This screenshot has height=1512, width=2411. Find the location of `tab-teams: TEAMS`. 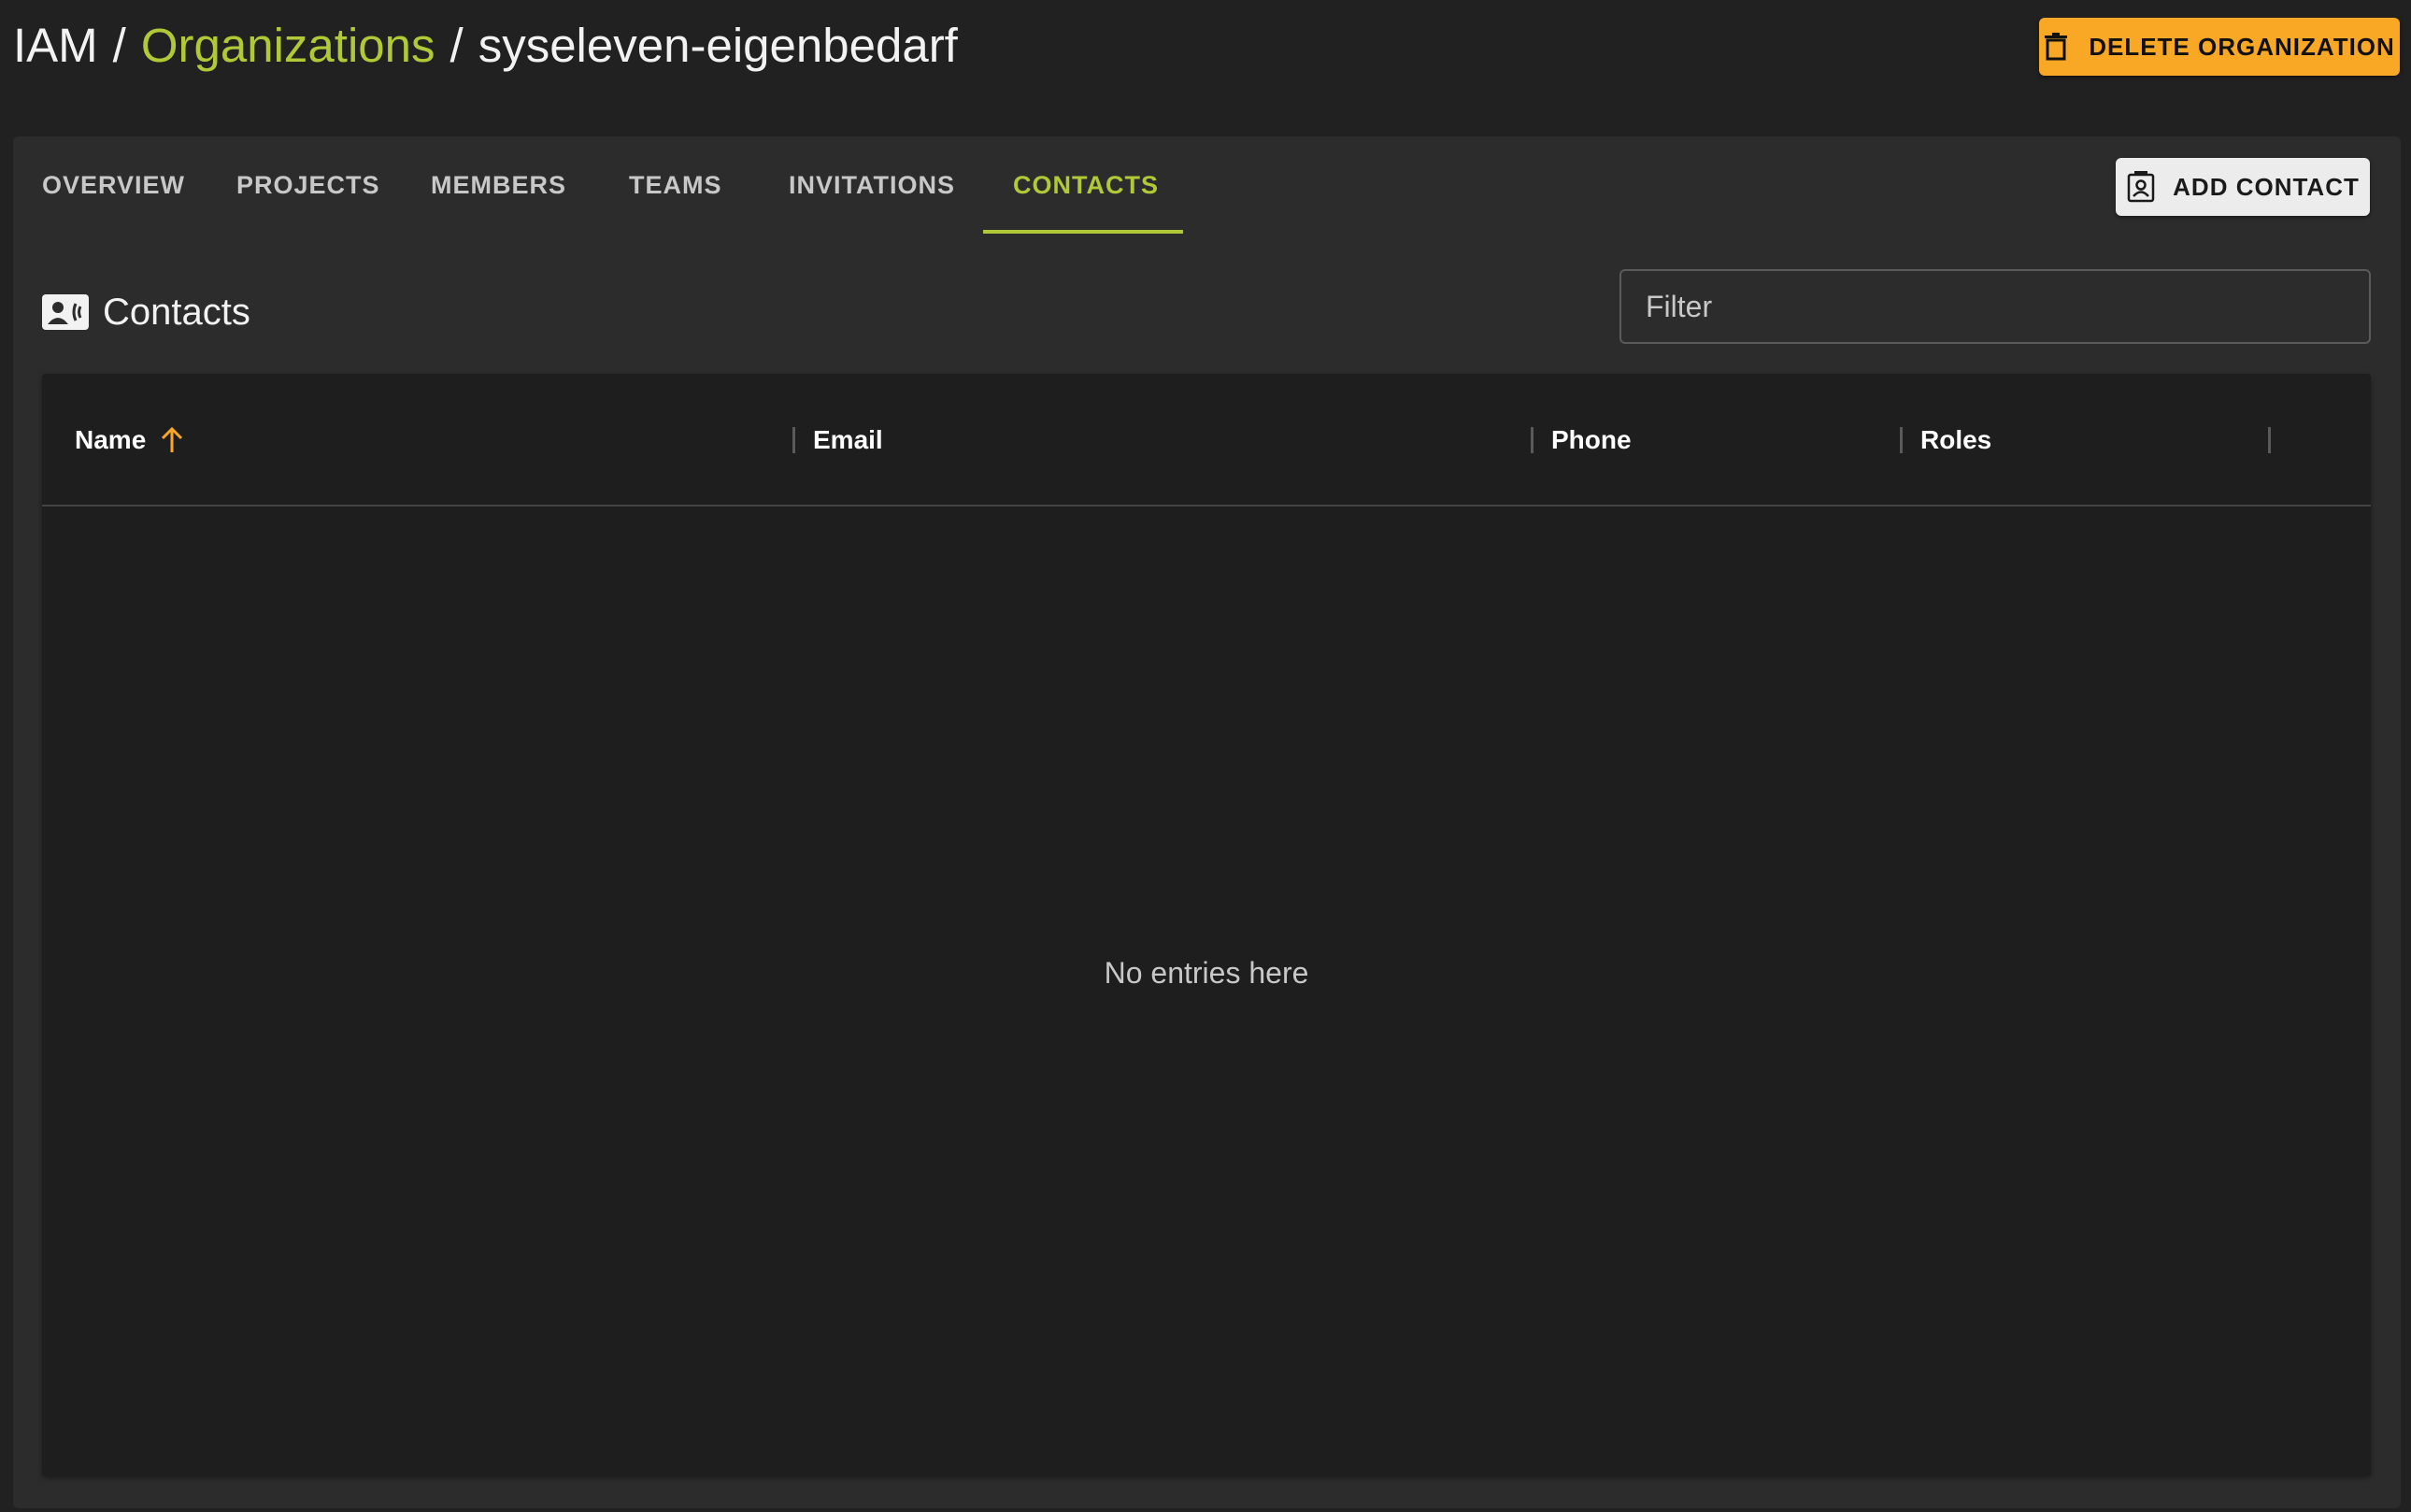

tab-teams: TEAMS is located at coordinates (675, 185).